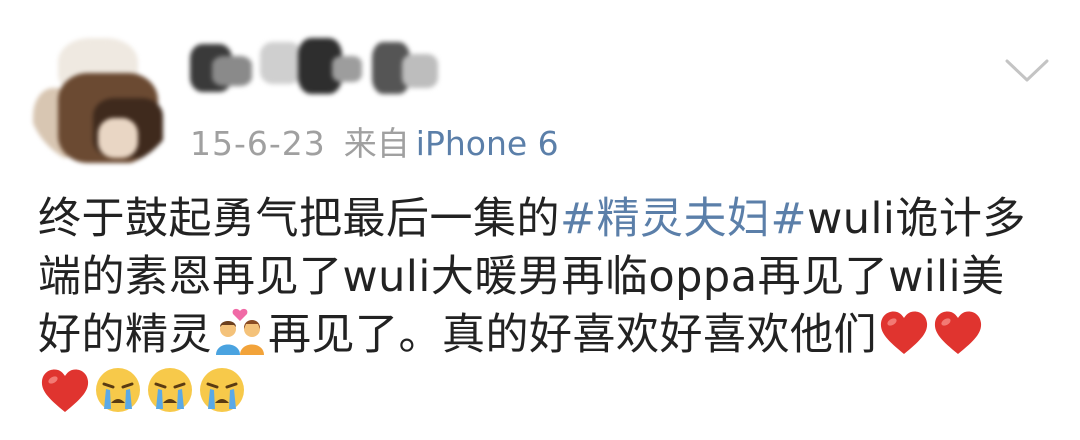 This screenshot has height=440, width=1080. What do you see at coordinates (521, 277) in the screenshot?
I see `post-line-2: 端的素恩再见了wuli大暖男再临oppa再见了wili美` at bounding box center [521, 277].